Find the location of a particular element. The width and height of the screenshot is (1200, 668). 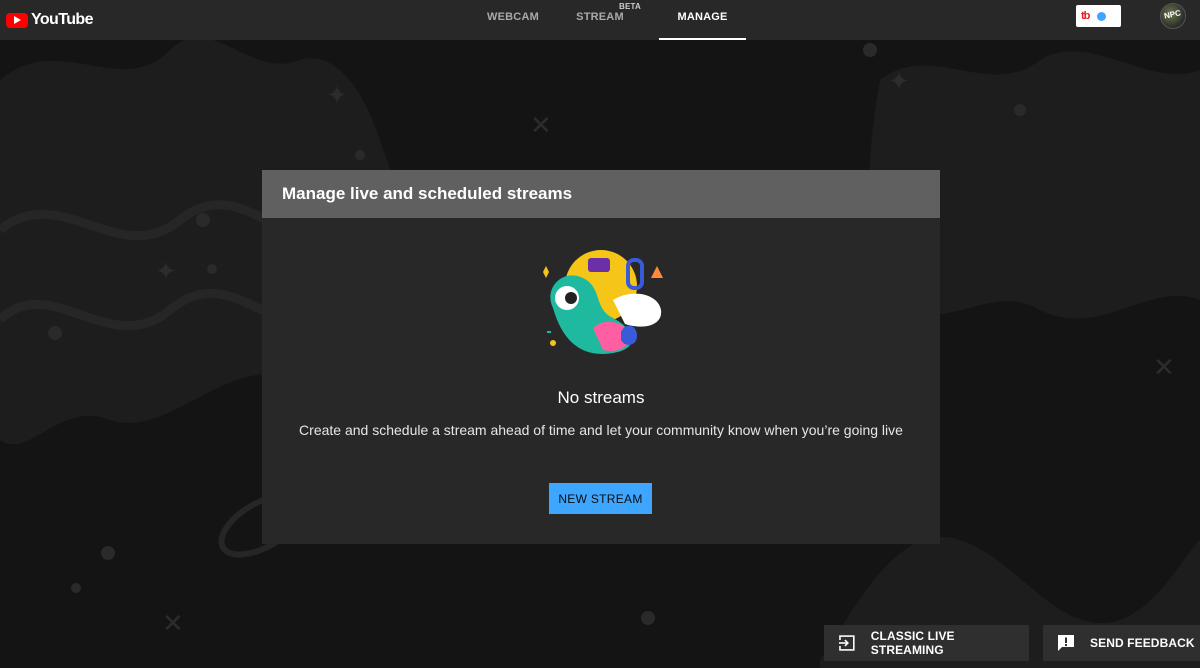

exit-to-app-icon is located at coordinates (846, 643).